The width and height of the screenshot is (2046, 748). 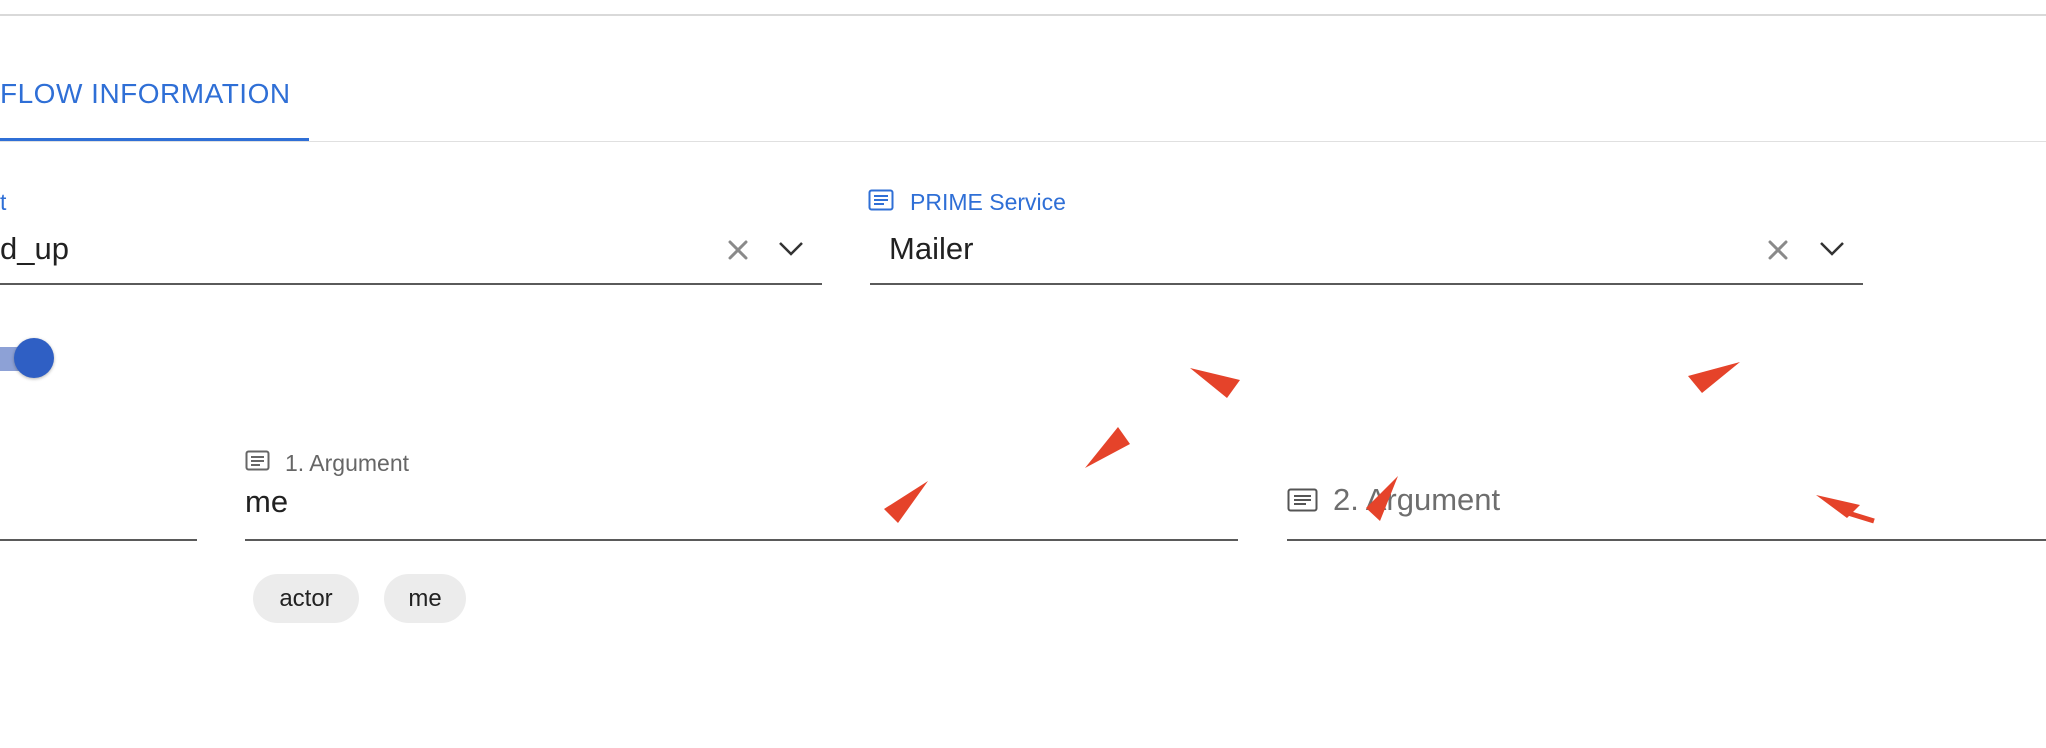 What do you see at coordinates (741, 540) in the screenshot?
I see `argument-1-underline` at bounding box center [741, 540].